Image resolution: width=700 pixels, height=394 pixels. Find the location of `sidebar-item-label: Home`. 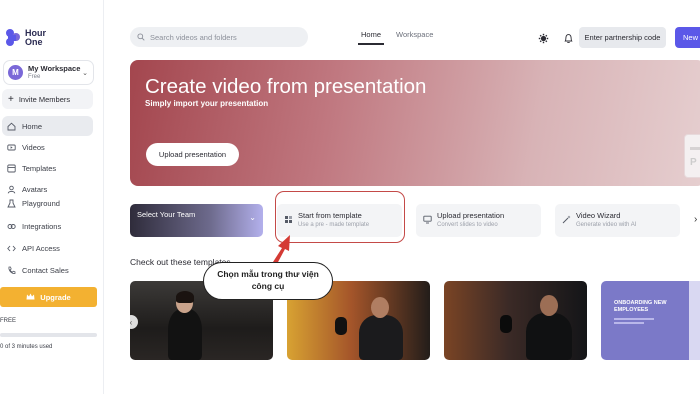

sidebar-item-label: Home is located at coordinates (32, 126).